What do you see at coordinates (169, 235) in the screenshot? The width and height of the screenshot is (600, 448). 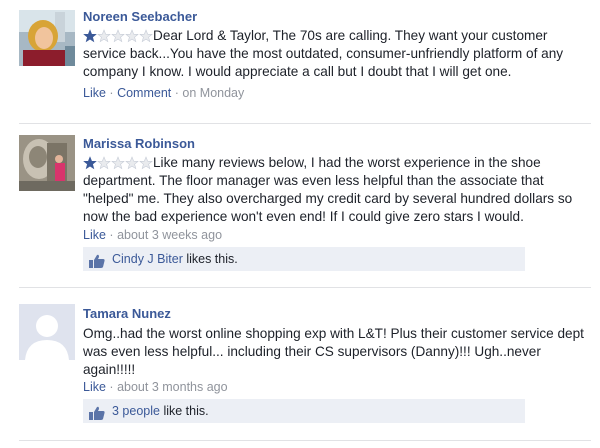 I see `review-timestamp: about 3 weeks ago` at bounding box center [169, 235].